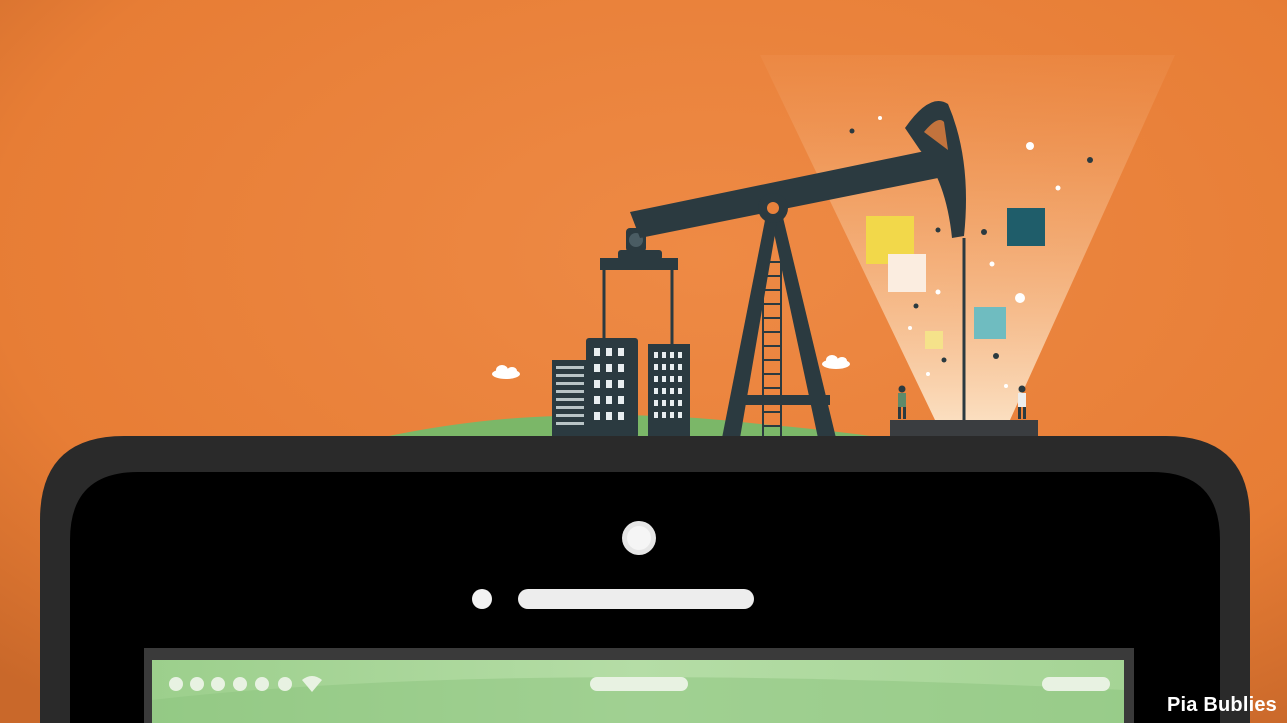  Describe the element at coordinates (482, 599) in the screenshot. I see `sensor-icon` at that location.